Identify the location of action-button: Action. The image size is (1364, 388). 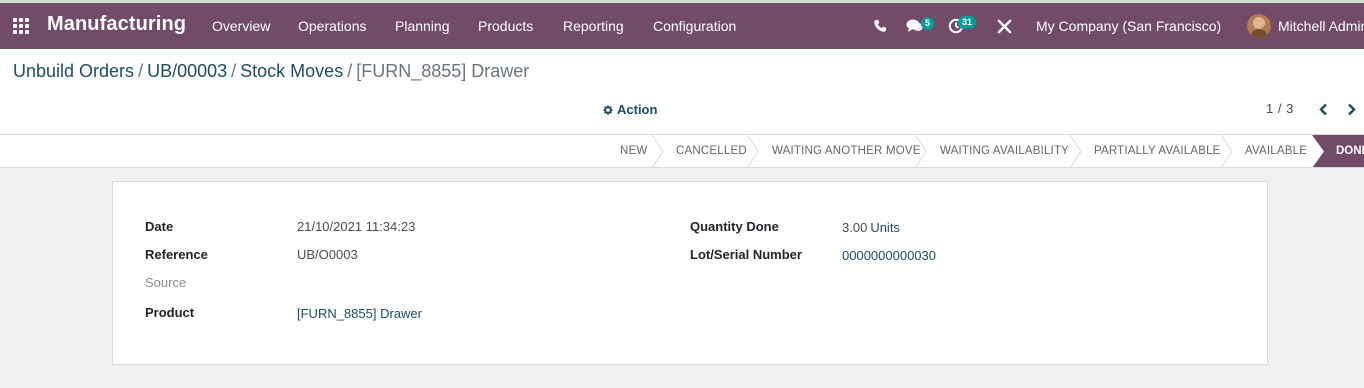
(630, 109).